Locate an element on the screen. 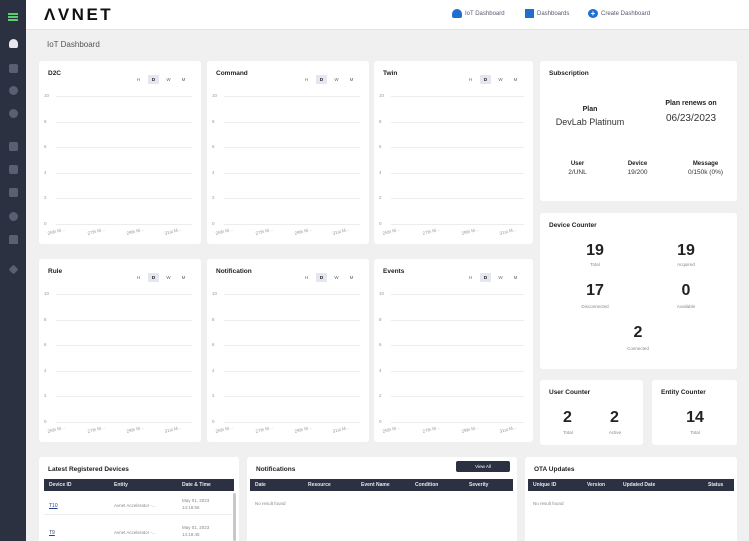 This screenshot has width=749, height=541. settings-nav-icon is located at coordinates (13, 216).